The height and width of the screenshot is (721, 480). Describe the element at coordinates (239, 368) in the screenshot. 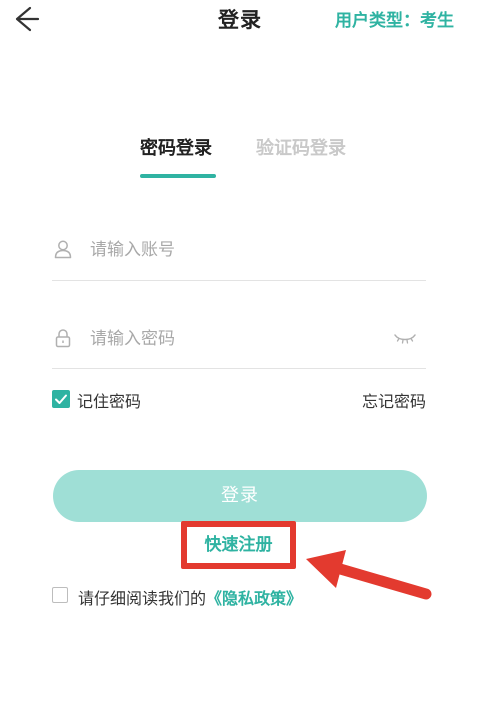

I see `password-divider` at that location.